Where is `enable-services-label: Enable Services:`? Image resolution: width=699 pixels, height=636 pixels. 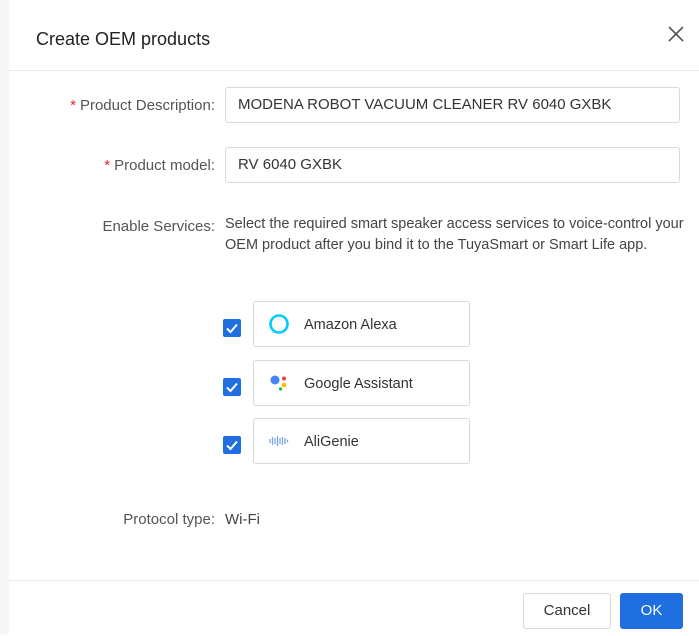 enable-services-label: Enable Services: is located at coordinates (158, 226).